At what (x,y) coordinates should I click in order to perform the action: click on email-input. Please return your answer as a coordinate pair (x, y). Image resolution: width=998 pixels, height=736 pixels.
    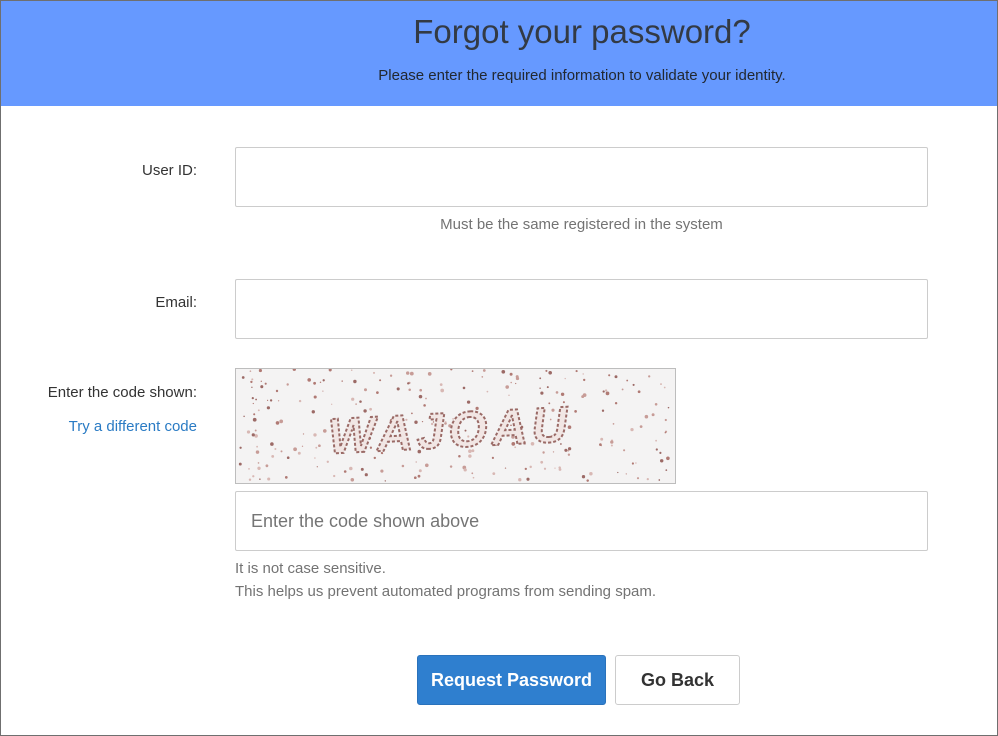
    Looking at the image, I should click on (581, 309).